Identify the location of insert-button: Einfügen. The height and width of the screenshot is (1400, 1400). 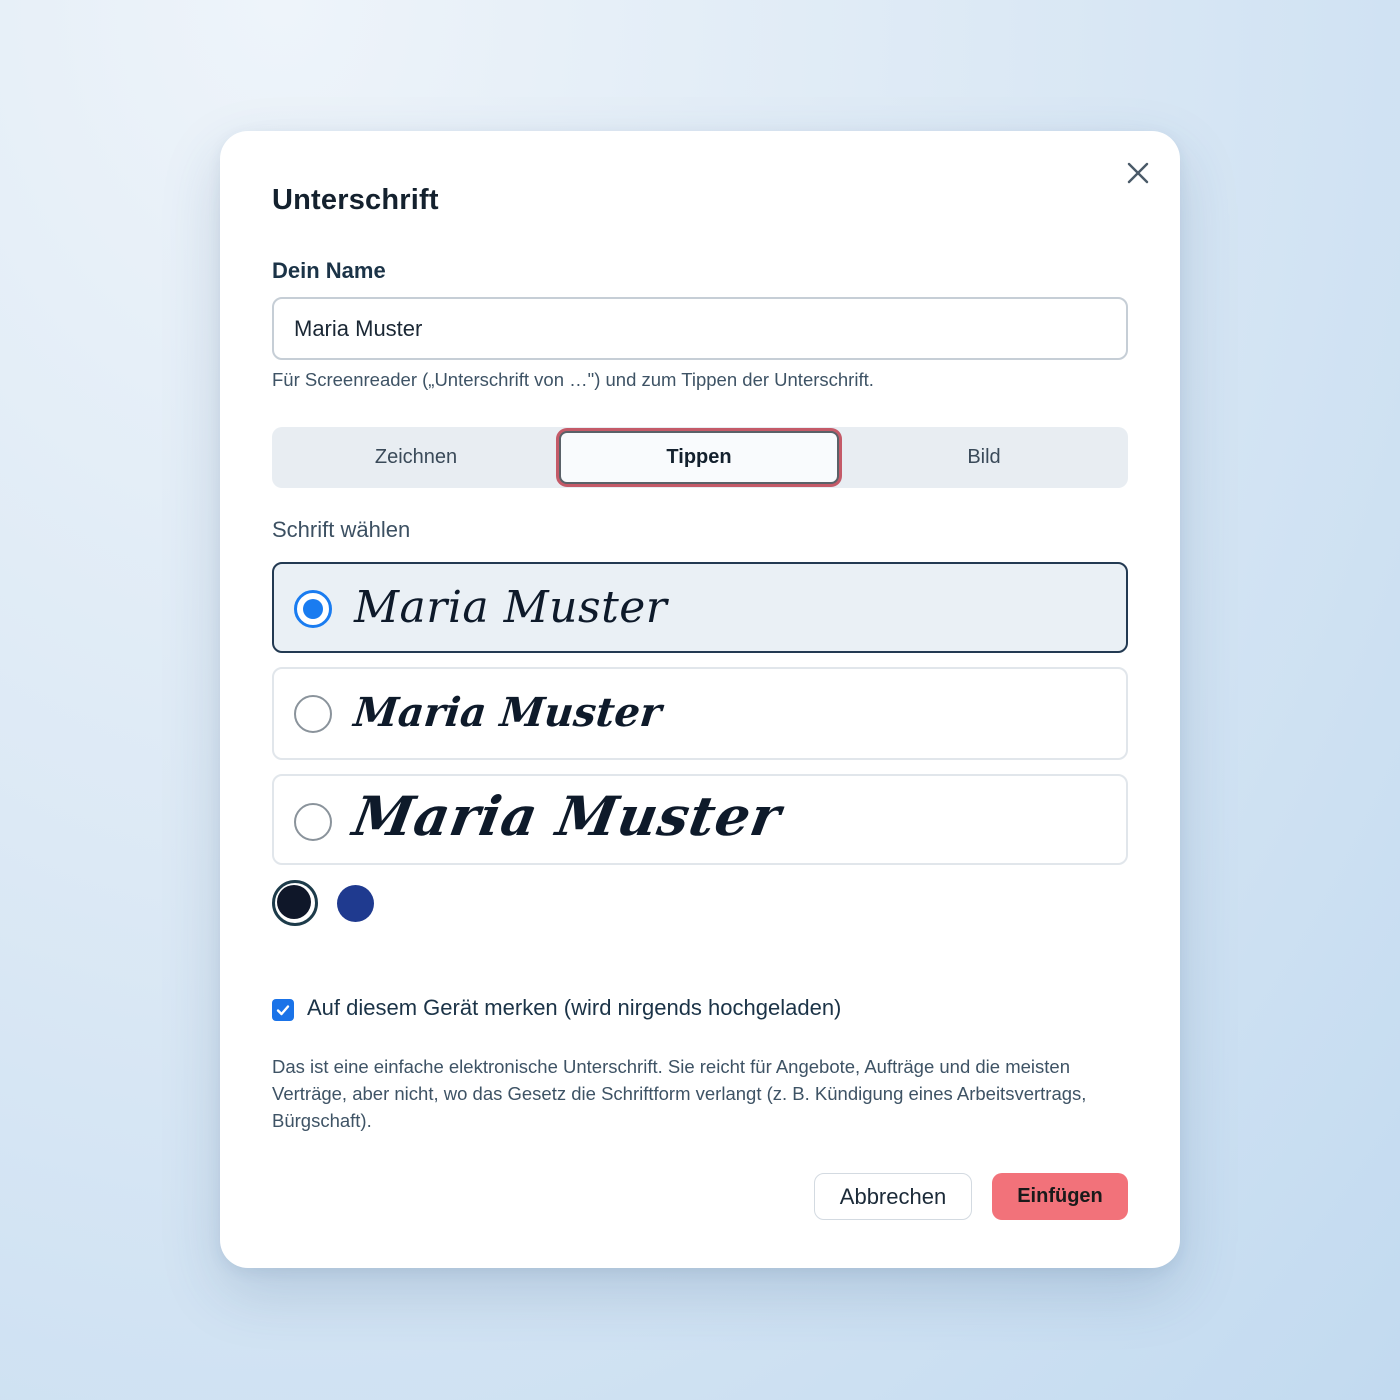
(1060, 1196).